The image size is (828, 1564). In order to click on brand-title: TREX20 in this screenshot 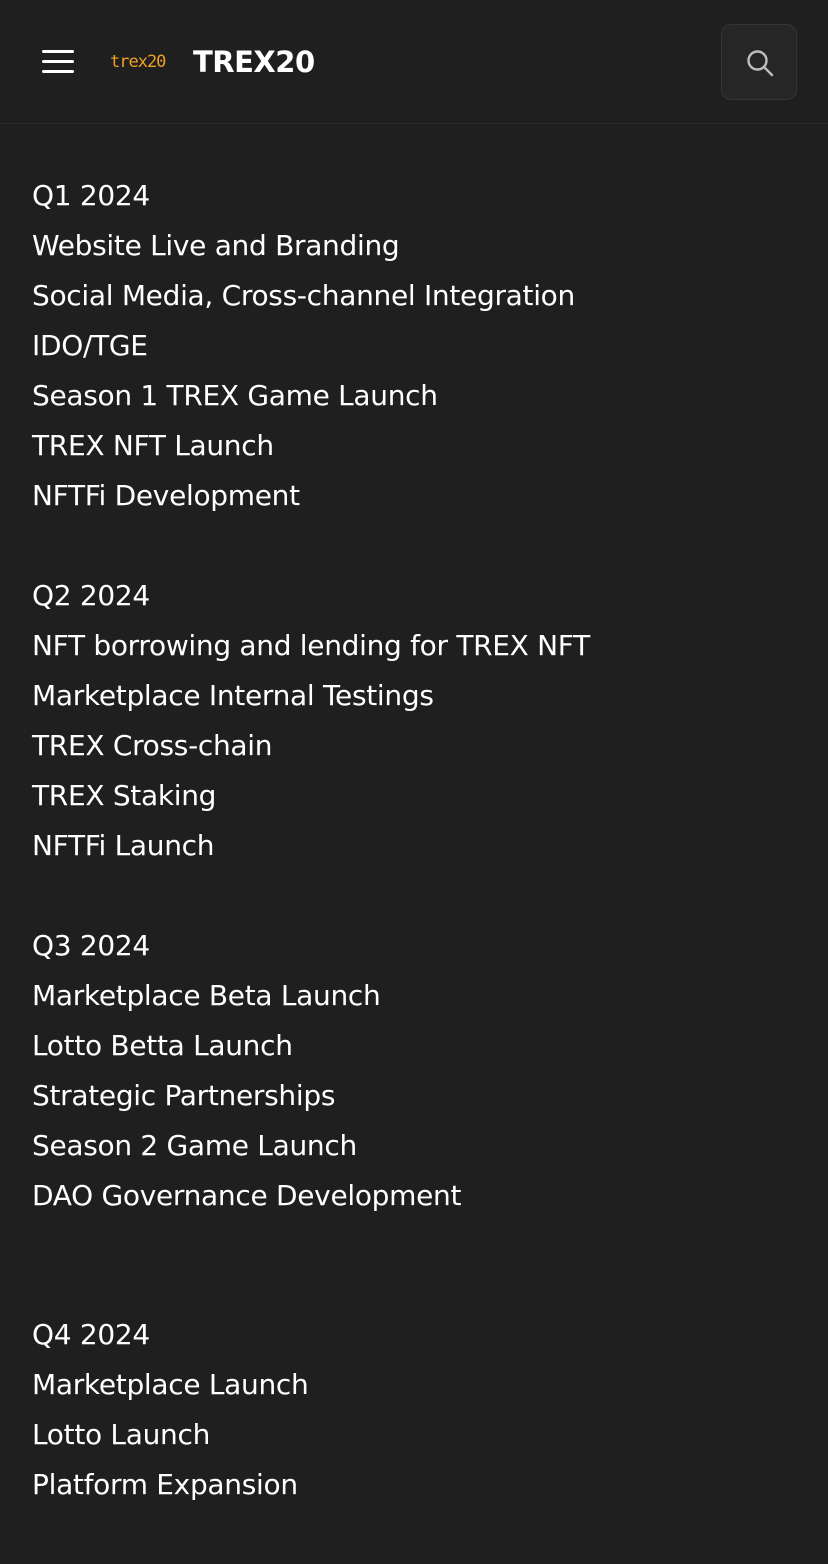, I will do `click(254, 62)`.